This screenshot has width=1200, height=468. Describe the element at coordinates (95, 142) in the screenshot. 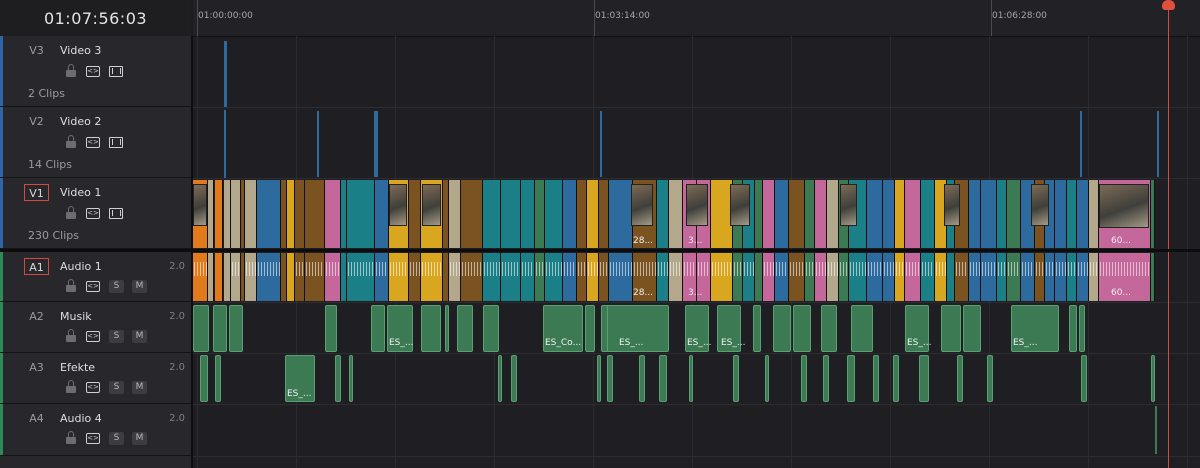

I see `track-header-v2: V2 Video 2 <> 14 Clips` at that location.